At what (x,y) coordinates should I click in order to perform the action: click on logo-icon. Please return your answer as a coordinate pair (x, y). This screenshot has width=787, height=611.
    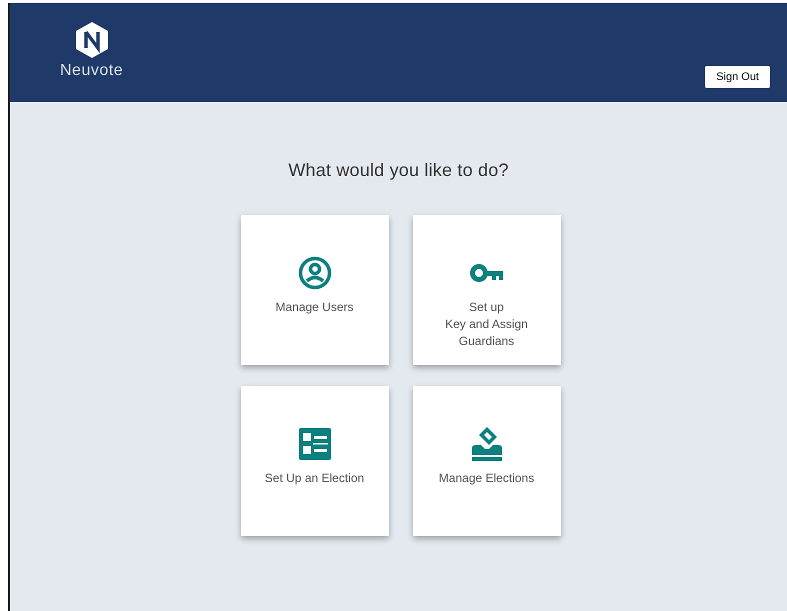
    Looking at the image, I should click on (91, 40).